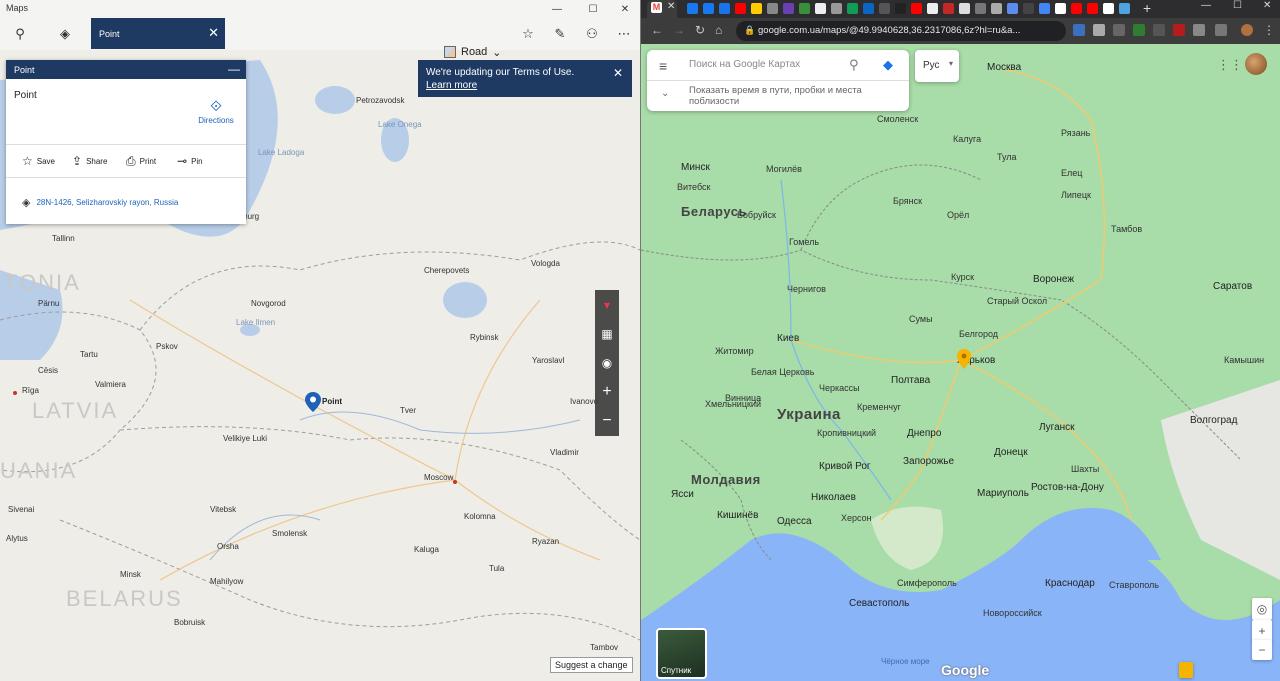 This screenshot has width=1280, height=681. I want to click on city-label: Хмельницкий, so click(733, 404).